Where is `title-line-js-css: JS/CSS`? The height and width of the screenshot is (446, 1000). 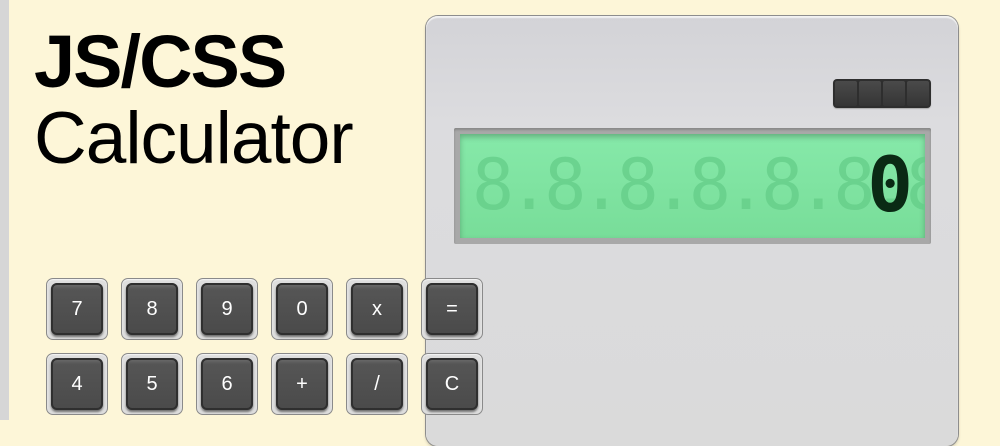
title-line-js-css: JS/CSS is located at coordinates (160, 61).